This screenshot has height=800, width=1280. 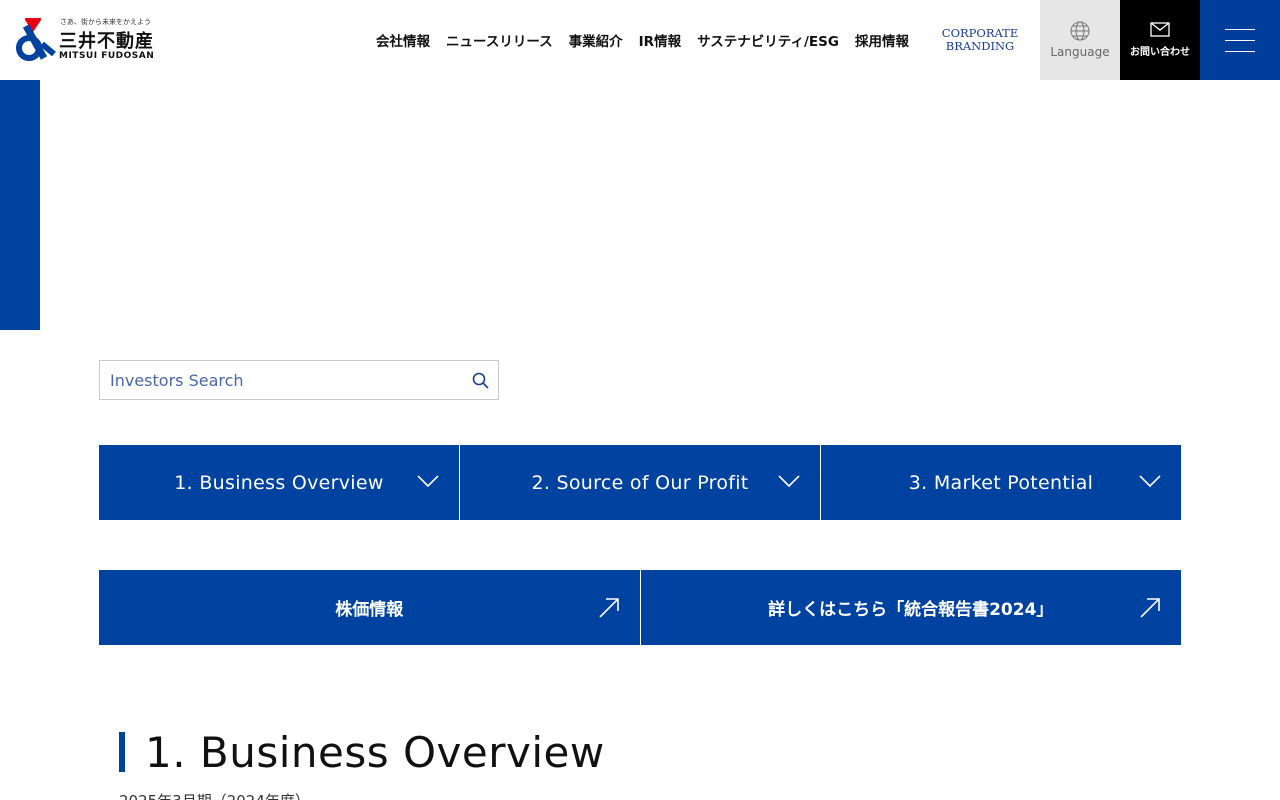 I want to click on tab-label: 2. Source of Our Profit, so click(x=640, y=482).